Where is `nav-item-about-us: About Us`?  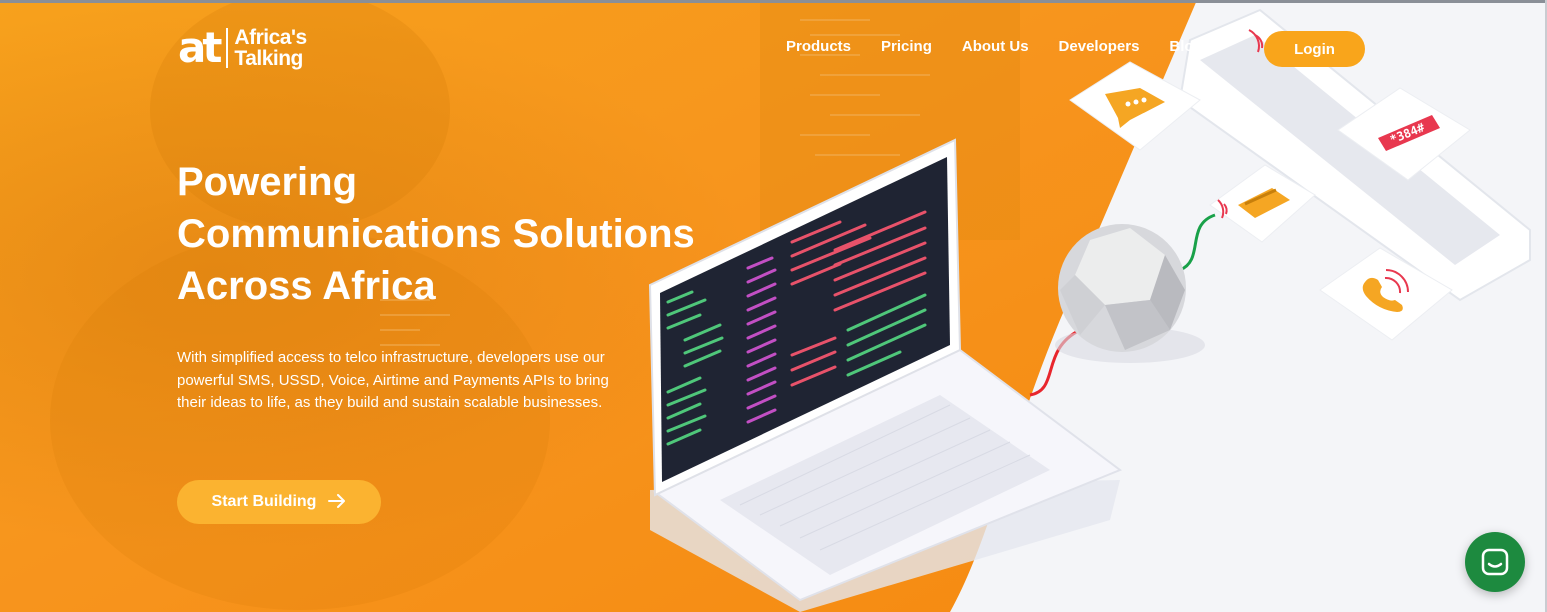 nav-item-about-us: About Us is located at coordinates (995, 46).